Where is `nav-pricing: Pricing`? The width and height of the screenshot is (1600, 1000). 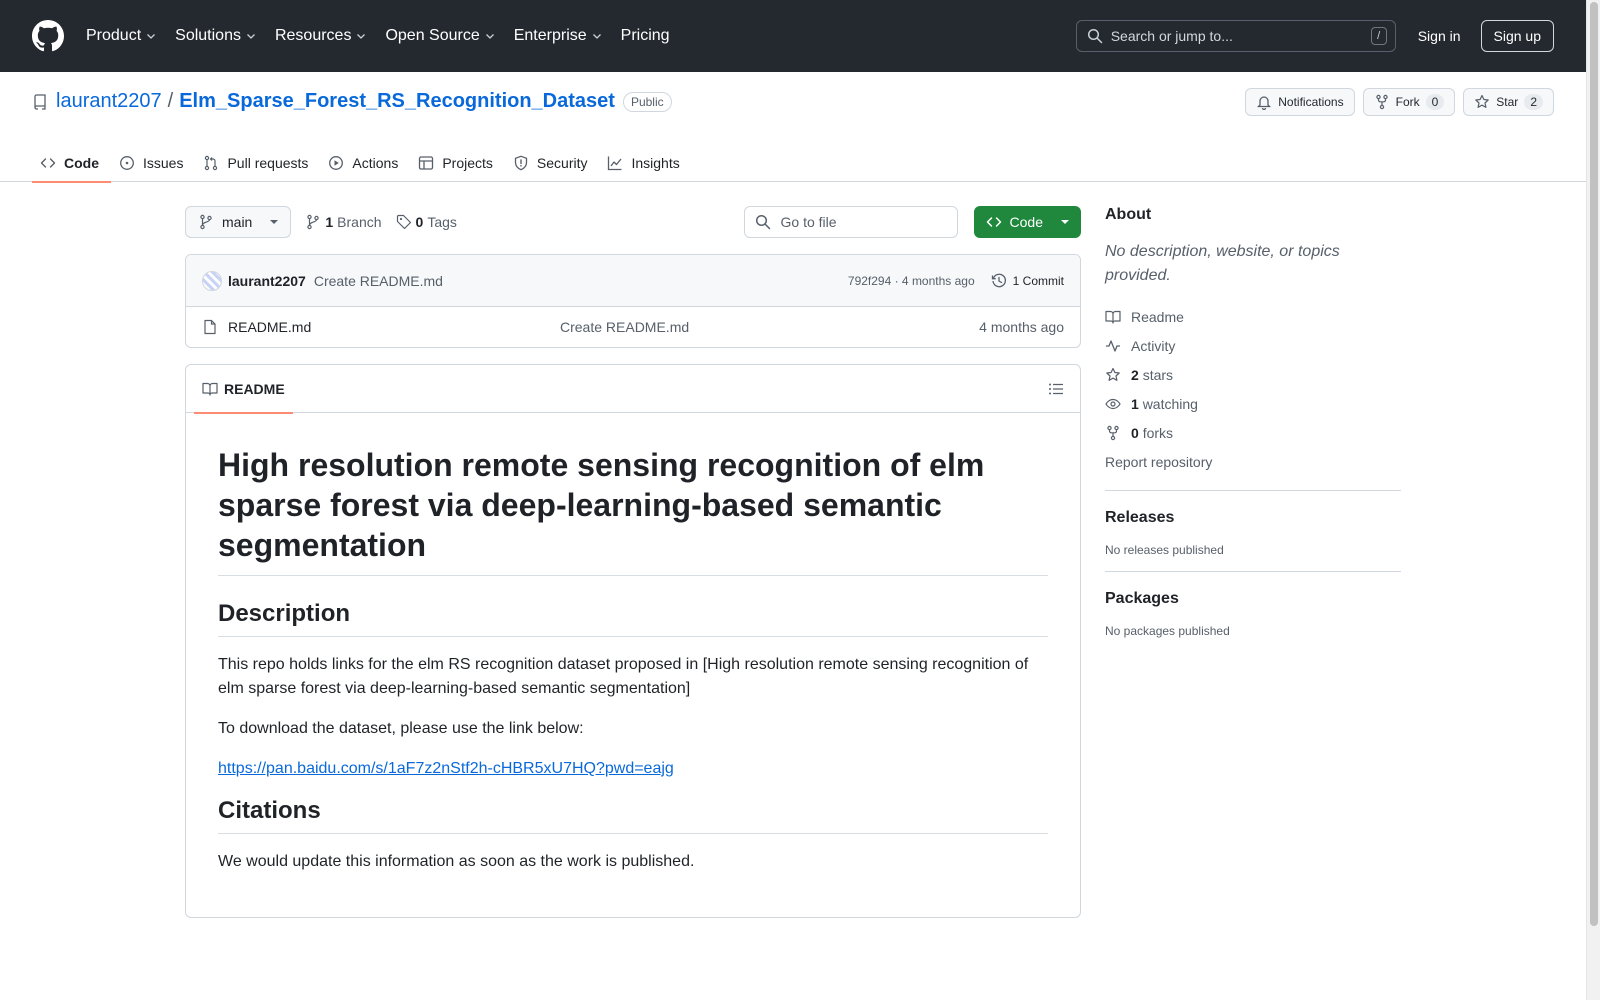 nav-pricing: Pricing is located at coordinates (645, 36).